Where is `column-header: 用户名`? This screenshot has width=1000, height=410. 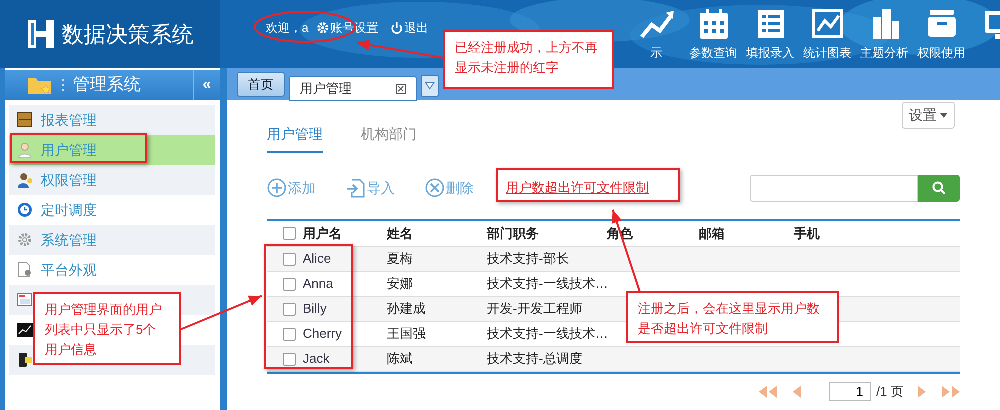
column-header: 用户名 is located at coordinates (322, 233).